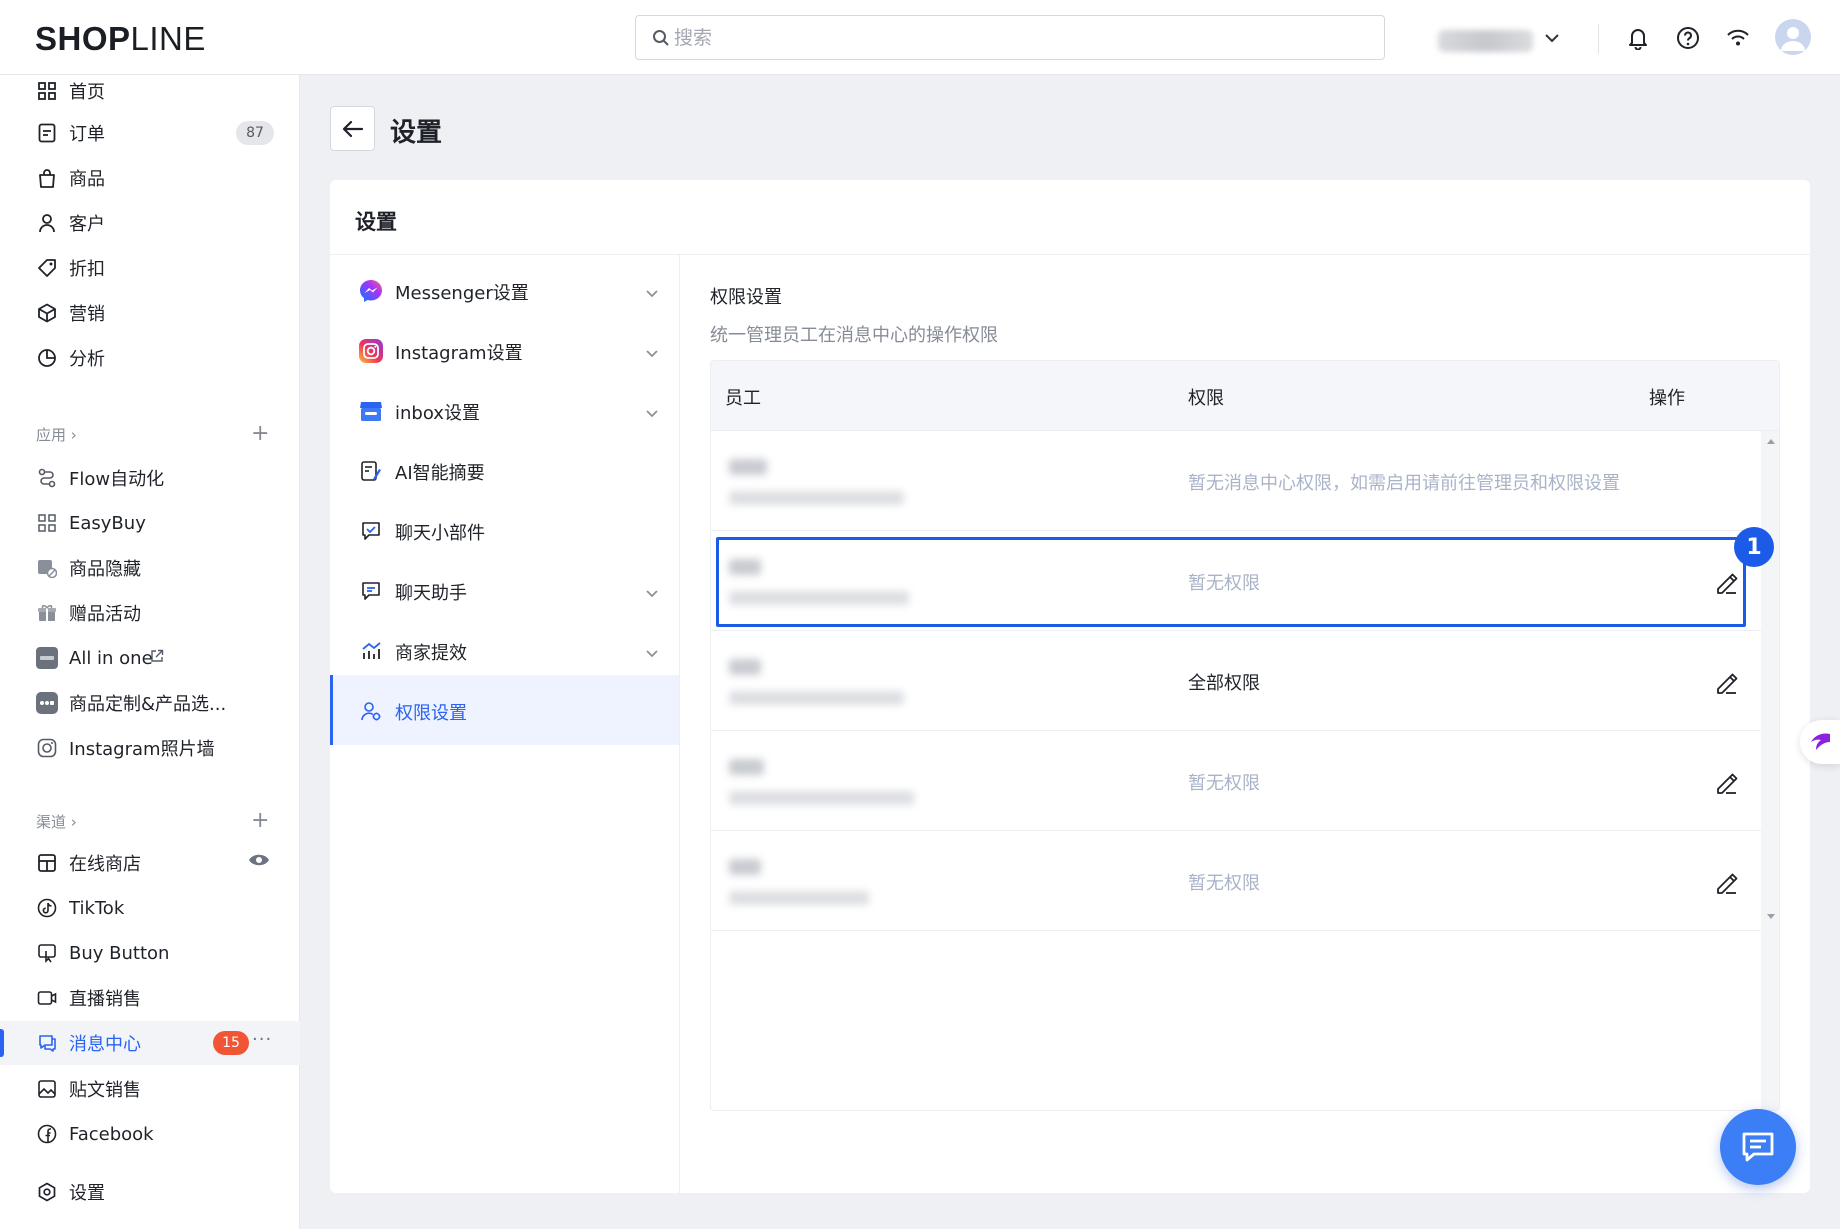 This screenshot has width=1840, height=1229. What do you see at coordinates (150, 133) in the screenshot?
I see `sidebar-item-orders: 订单 87` at bounding box center [150, 133].